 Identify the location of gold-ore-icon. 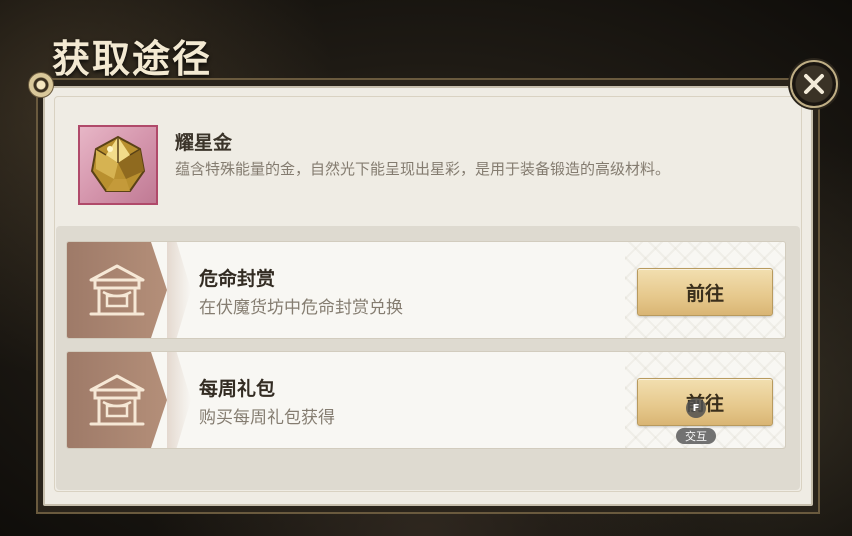
(118, 163).